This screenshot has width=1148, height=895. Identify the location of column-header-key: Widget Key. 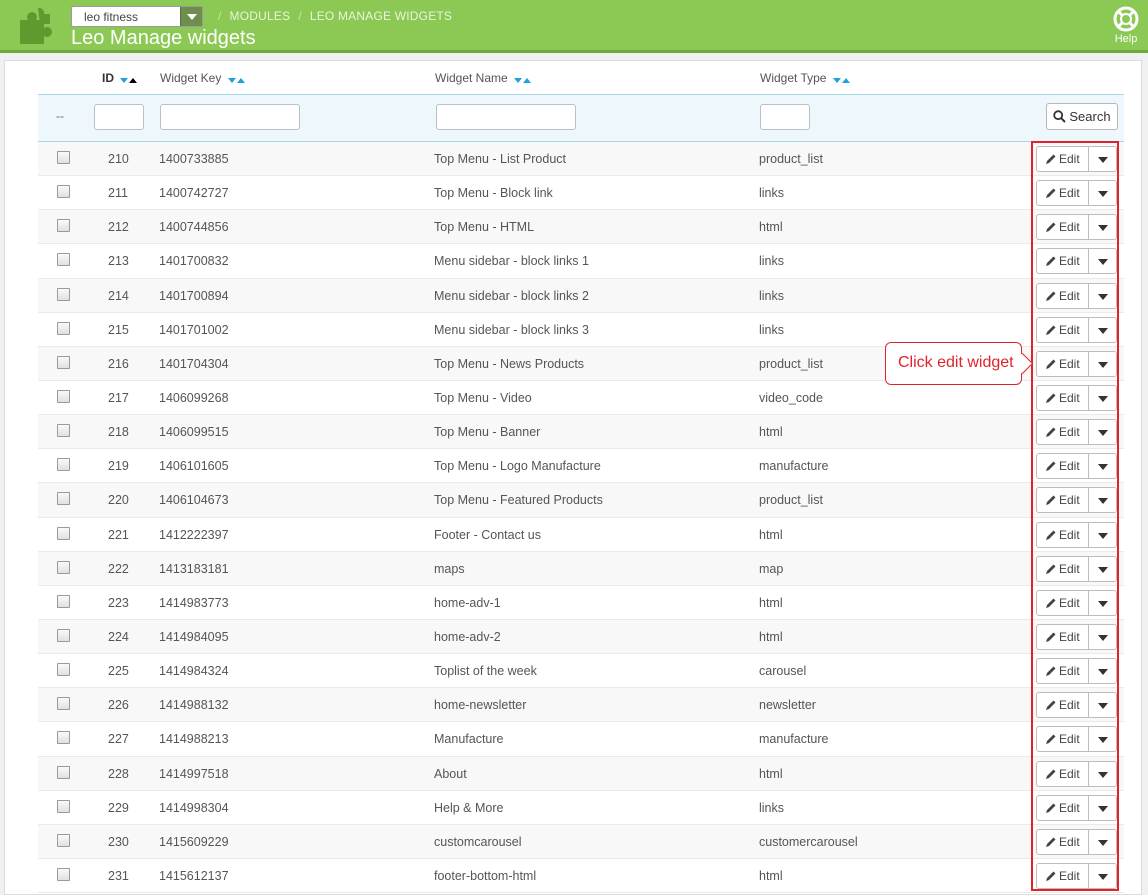
(203, 78).